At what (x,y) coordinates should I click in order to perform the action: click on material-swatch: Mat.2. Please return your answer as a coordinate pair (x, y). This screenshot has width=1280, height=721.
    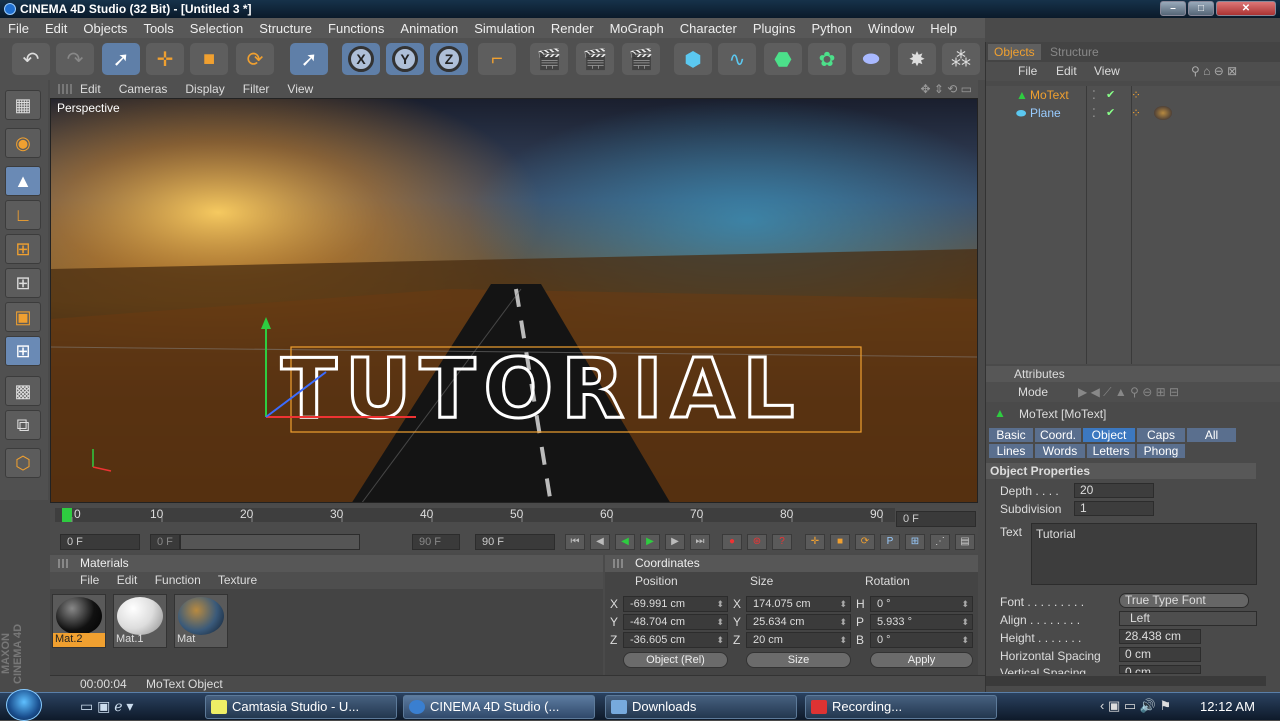
    Looking at the image, I should click on (79, 621).